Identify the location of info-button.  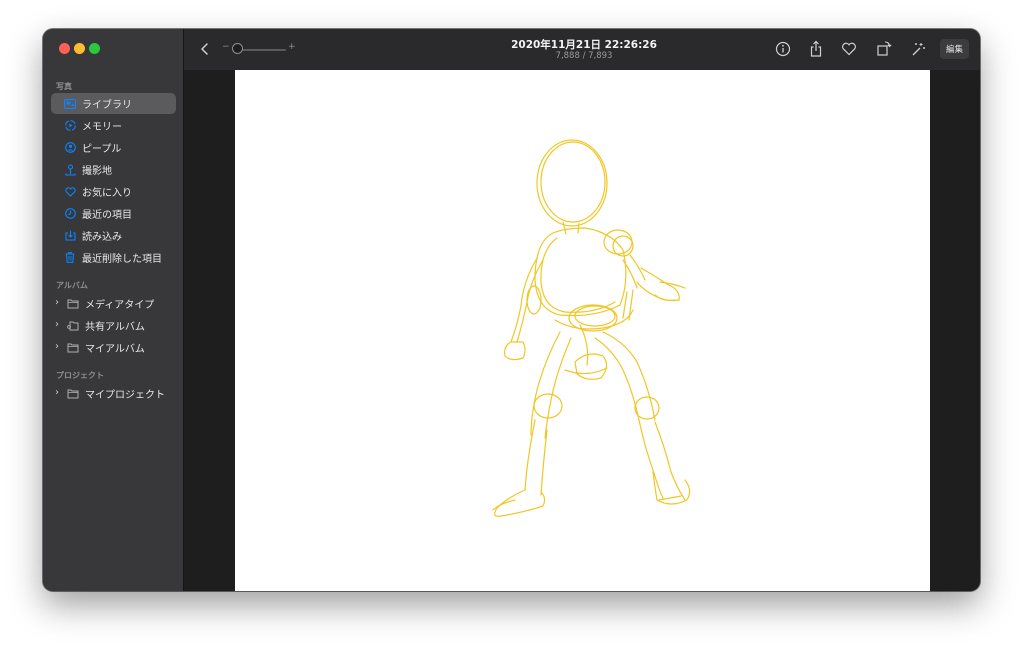
(783, 49).